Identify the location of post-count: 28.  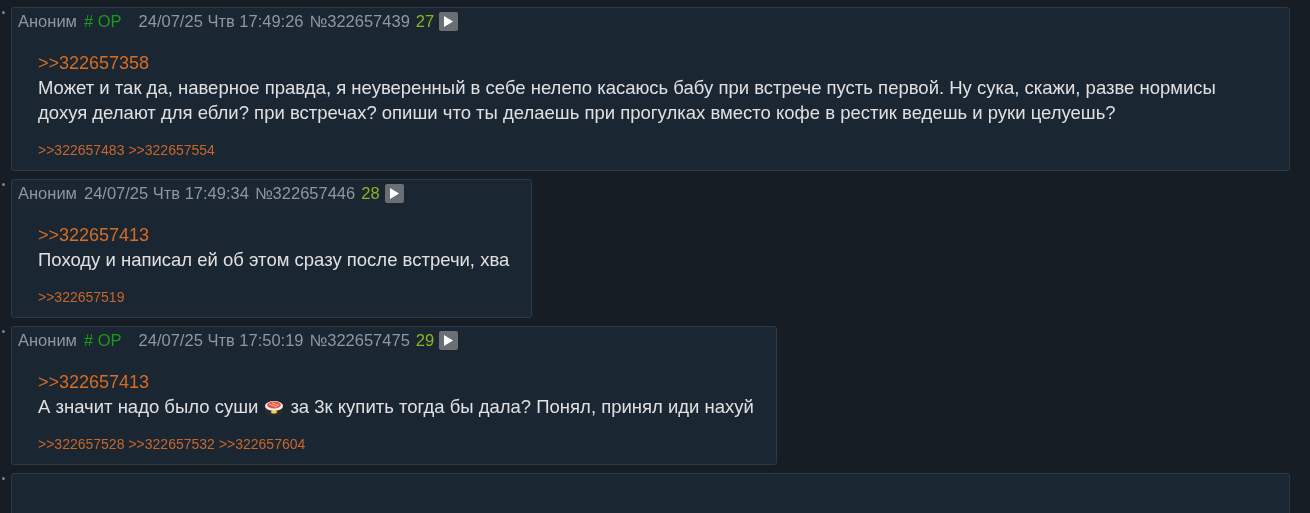
(370, 193).